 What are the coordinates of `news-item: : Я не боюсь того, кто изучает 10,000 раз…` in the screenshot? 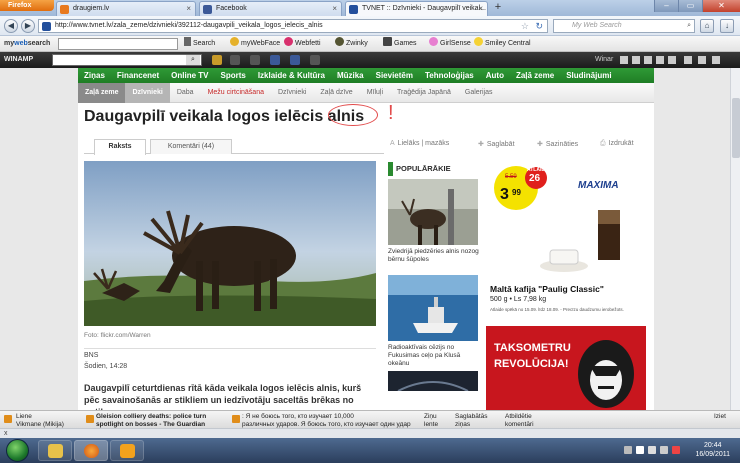 It's located at (328, 420).